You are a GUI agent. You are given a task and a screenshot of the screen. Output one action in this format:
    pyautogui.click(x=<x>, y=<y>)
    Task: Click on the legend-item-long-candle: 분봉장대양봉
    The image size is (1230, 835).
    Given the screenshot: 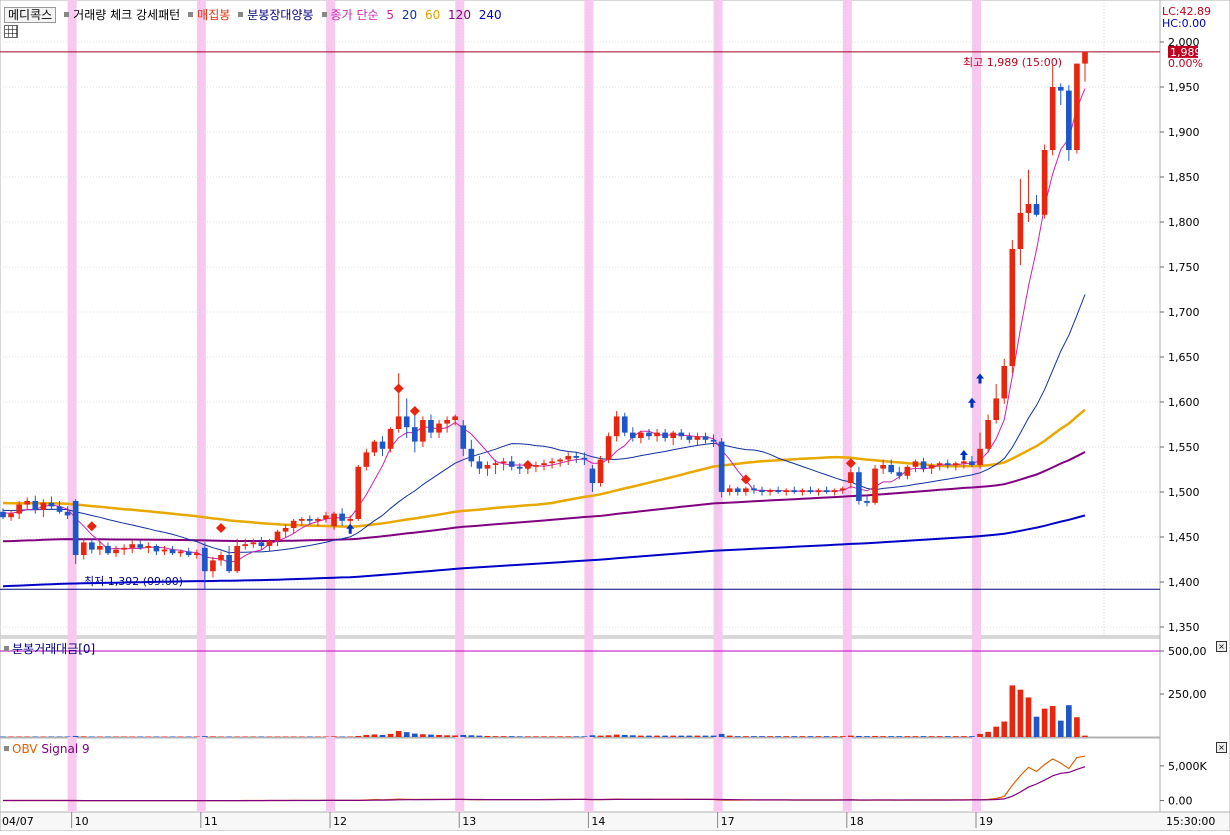 What is the action you would take?
    pyautogui.click(x=280, y=15)
    